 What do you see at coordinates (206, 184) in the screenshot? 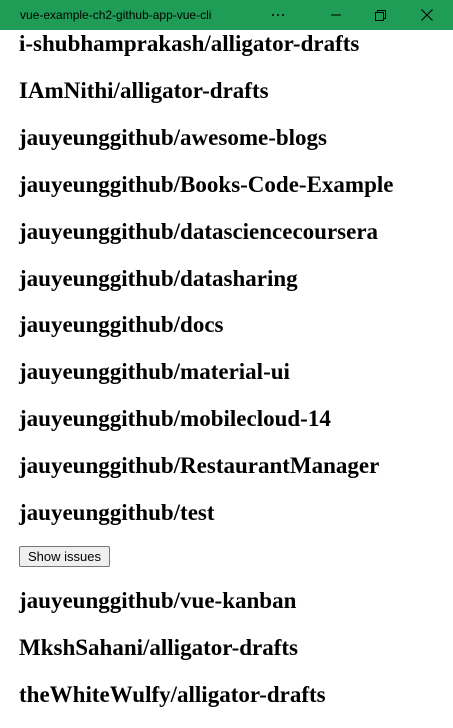
I see `repo-title: jauyeunggithub/Books-Code-Example` at bounding box center [206, 184].